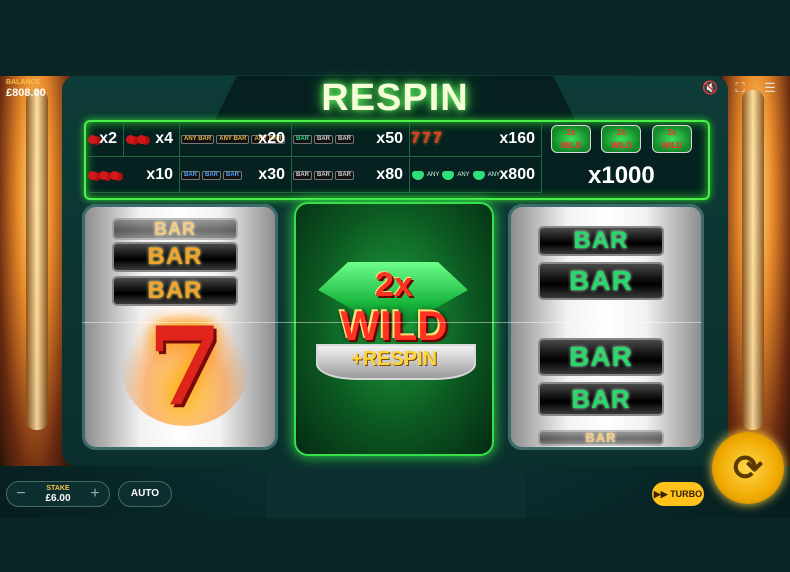  What do you see at coordinates (710, 88) in the screenshot?
I see `mute-icon: 🔇` at bounding box center [710, 88].